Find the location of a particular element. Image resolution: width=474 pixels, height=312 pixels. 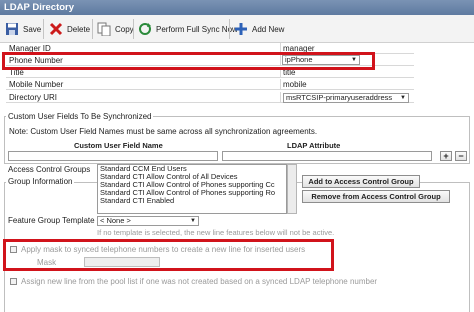

directory-uri-select: msRTCSIP-primaryuseraddress ▼ is located at coordinates (346, 98).